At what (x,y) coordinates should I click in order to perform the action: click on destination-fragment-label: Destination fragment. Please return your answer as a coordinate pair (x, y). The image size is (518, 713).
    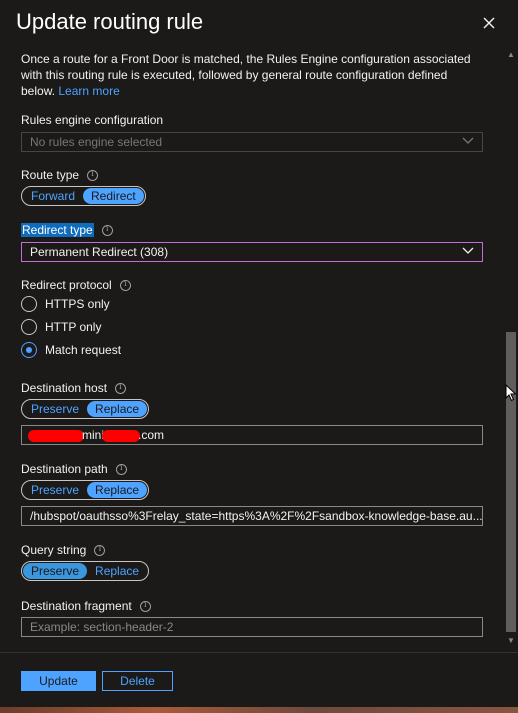
    Looking at the image, I should click on (86, 606).